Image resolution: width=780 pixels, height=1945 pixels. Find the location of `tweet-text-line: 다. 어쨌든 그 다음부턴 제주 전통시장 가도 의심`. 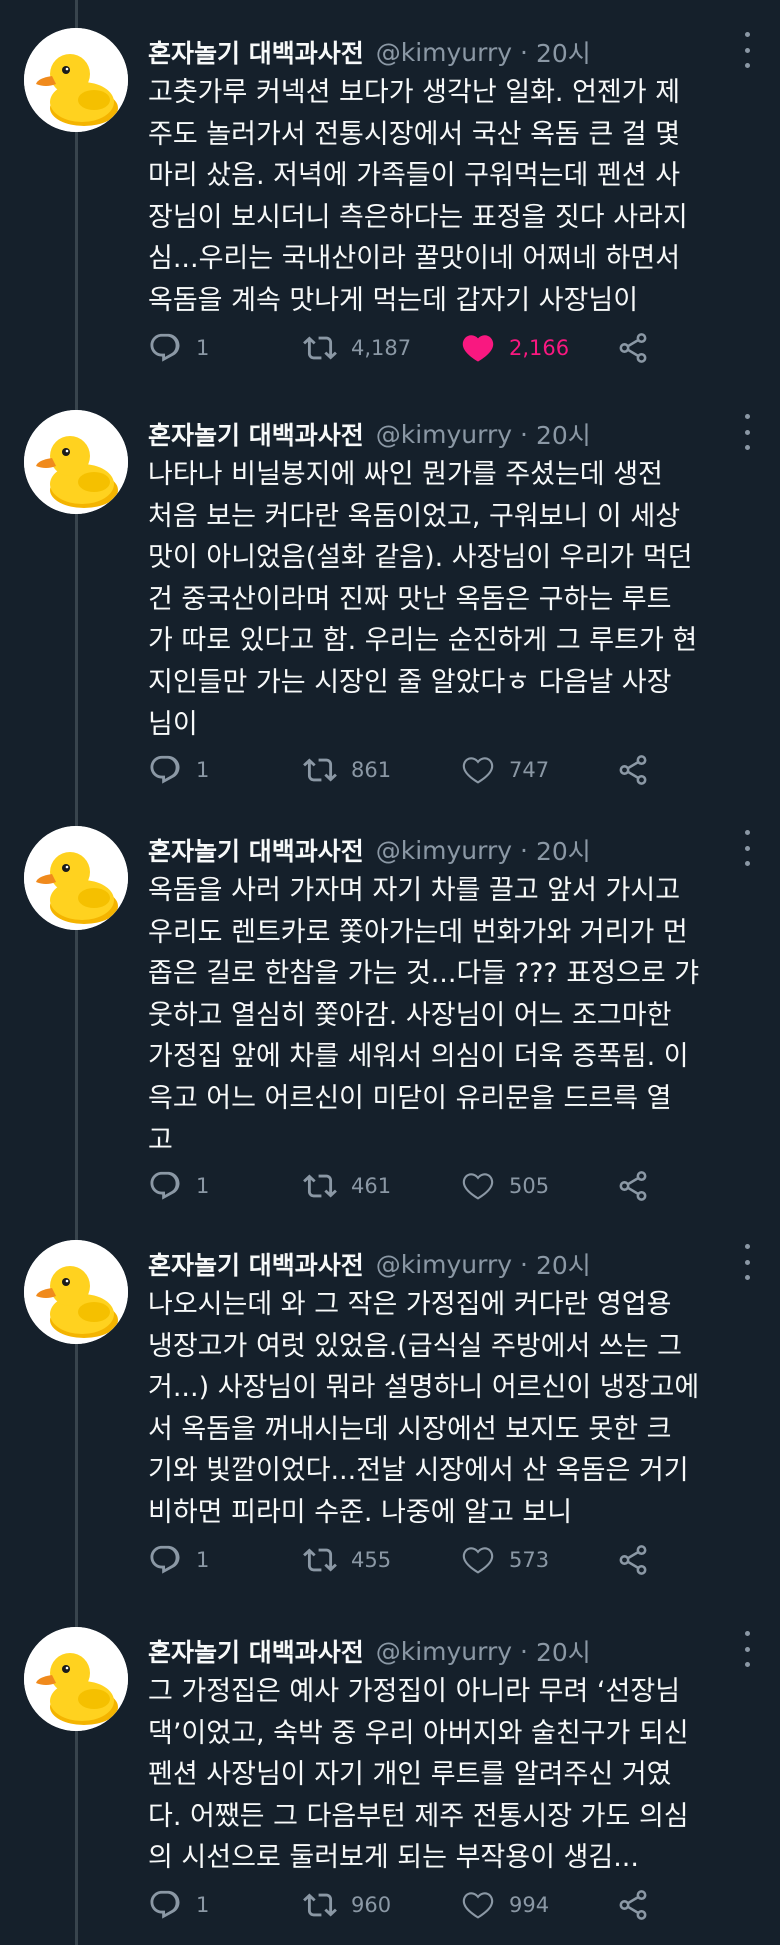

tweet-text-line: 다. 어쨌든 그 다음부턴 제주 전통시장 가도 의심 is located at coordinates (418, 1816).